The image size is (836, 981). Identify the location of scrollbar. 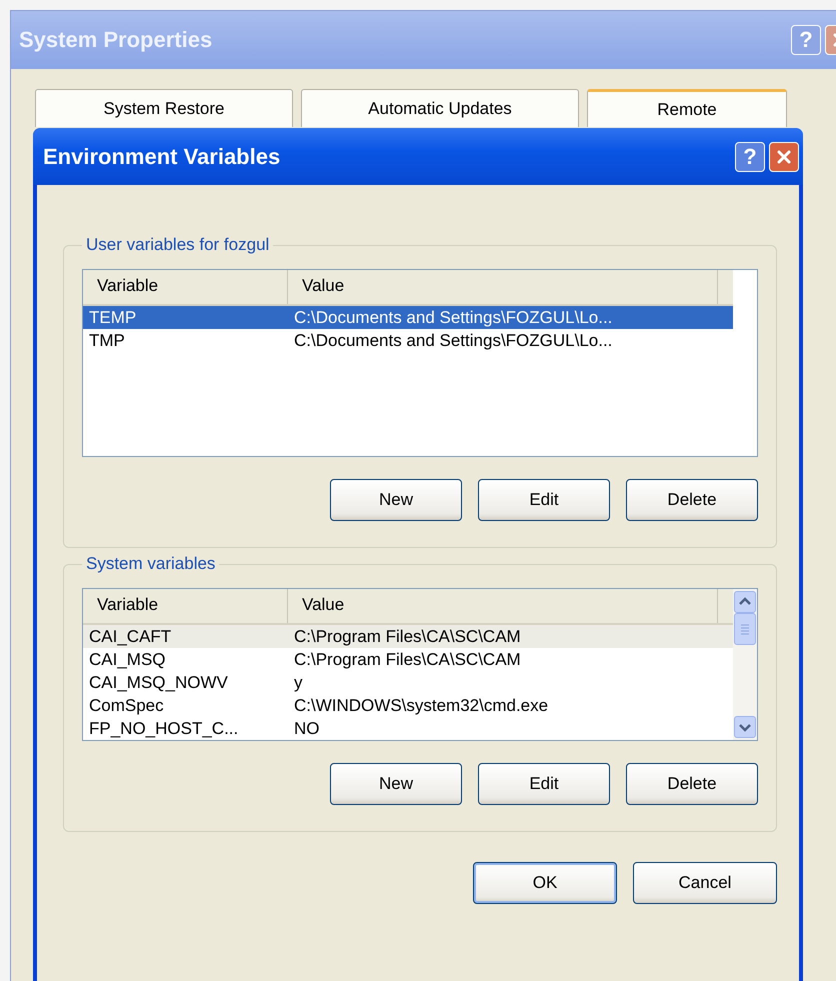
(745, 664).